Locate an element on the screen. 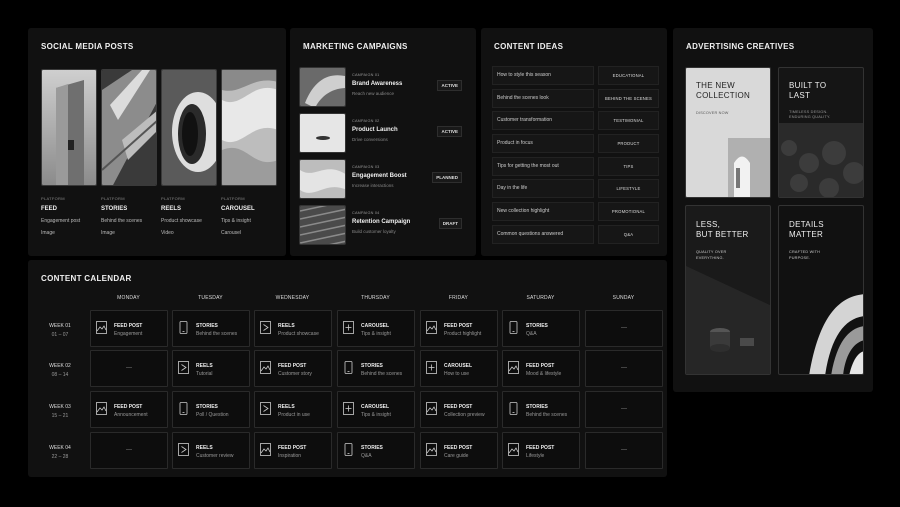 This screenshot has width=900, height=507. ad-headline: DETAILS is located at coordinates (806, 224).